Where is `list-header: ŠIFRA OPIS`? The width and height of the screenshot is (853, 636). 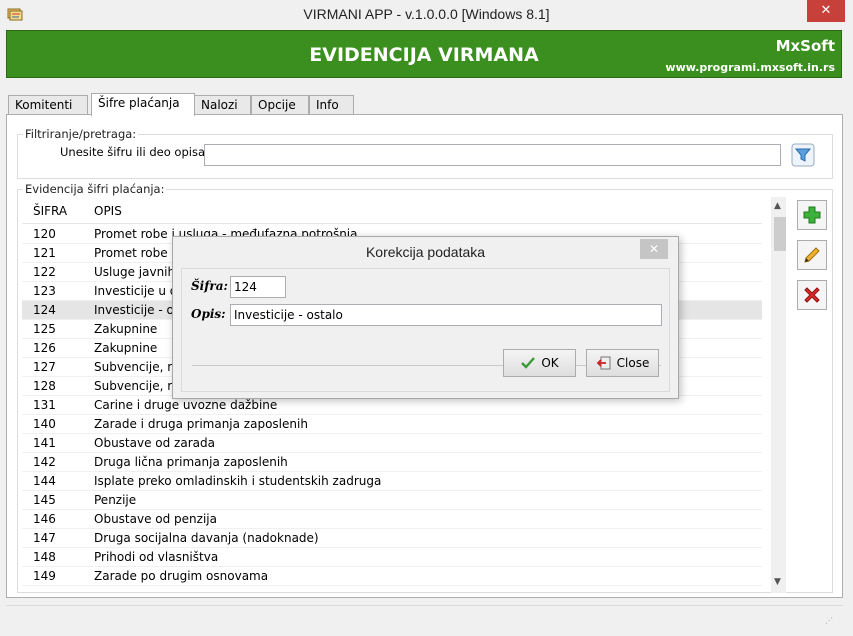
list-header: ŠIFRA OPIS is located at coordinates (392, 210).